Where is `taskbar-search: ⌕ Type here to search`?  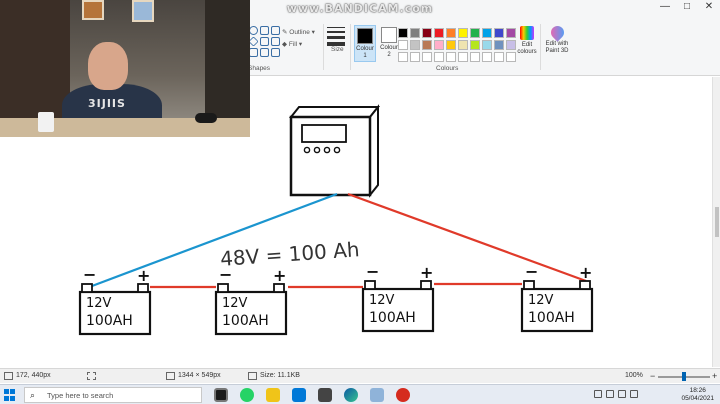
taskbar-search: ⌕ Type here to search is located at coordinates (113, 395).